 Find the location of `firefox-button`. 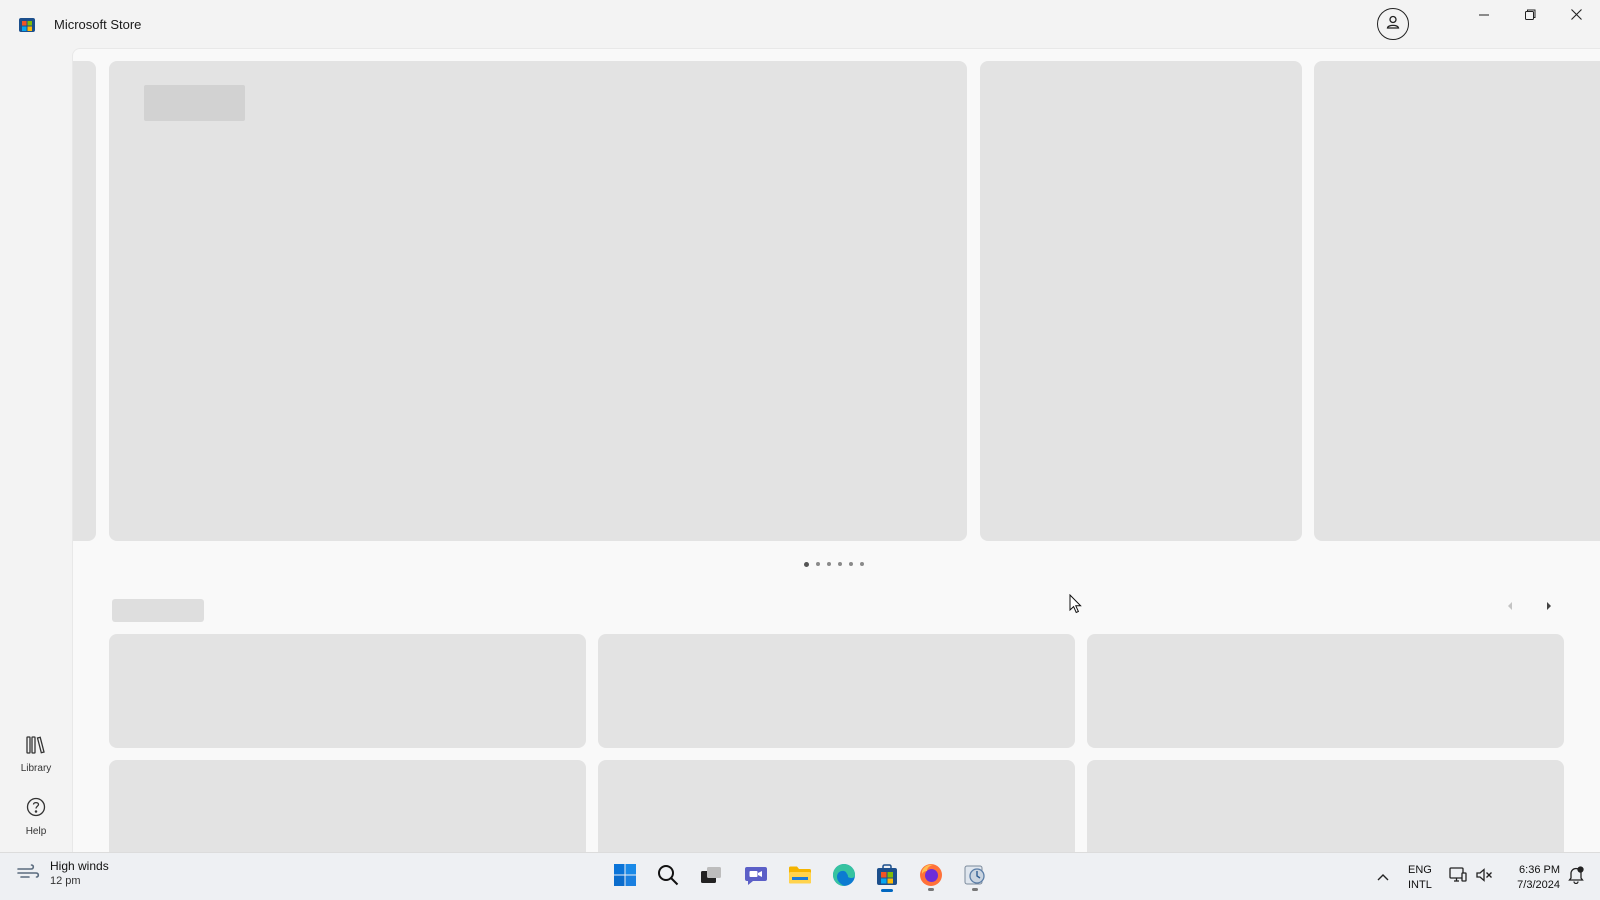

firefox-button is located at coordinates (931, 877).